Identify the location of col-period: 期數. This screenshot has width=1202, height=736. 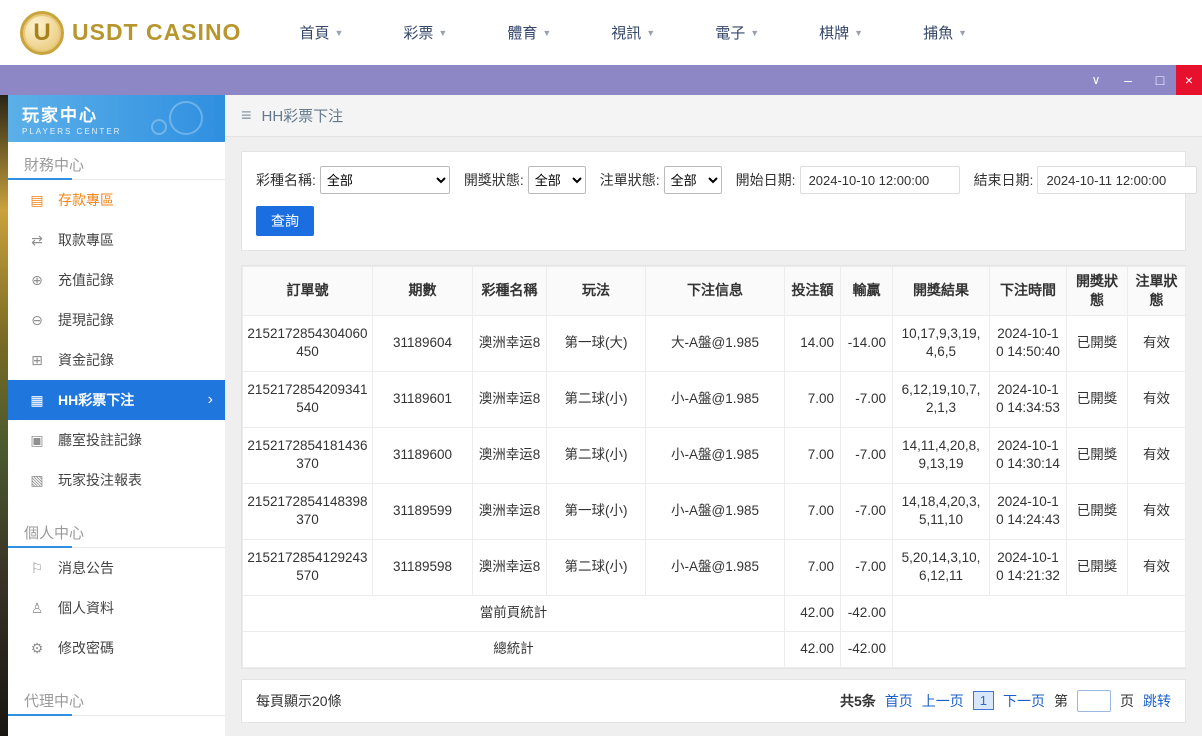
(422, 291).